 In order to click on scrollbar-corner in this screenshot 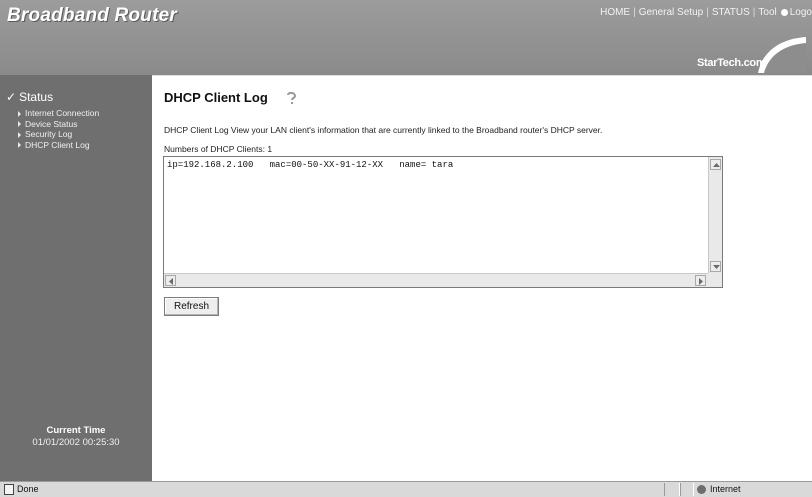, I will do `click(715, 280)`.